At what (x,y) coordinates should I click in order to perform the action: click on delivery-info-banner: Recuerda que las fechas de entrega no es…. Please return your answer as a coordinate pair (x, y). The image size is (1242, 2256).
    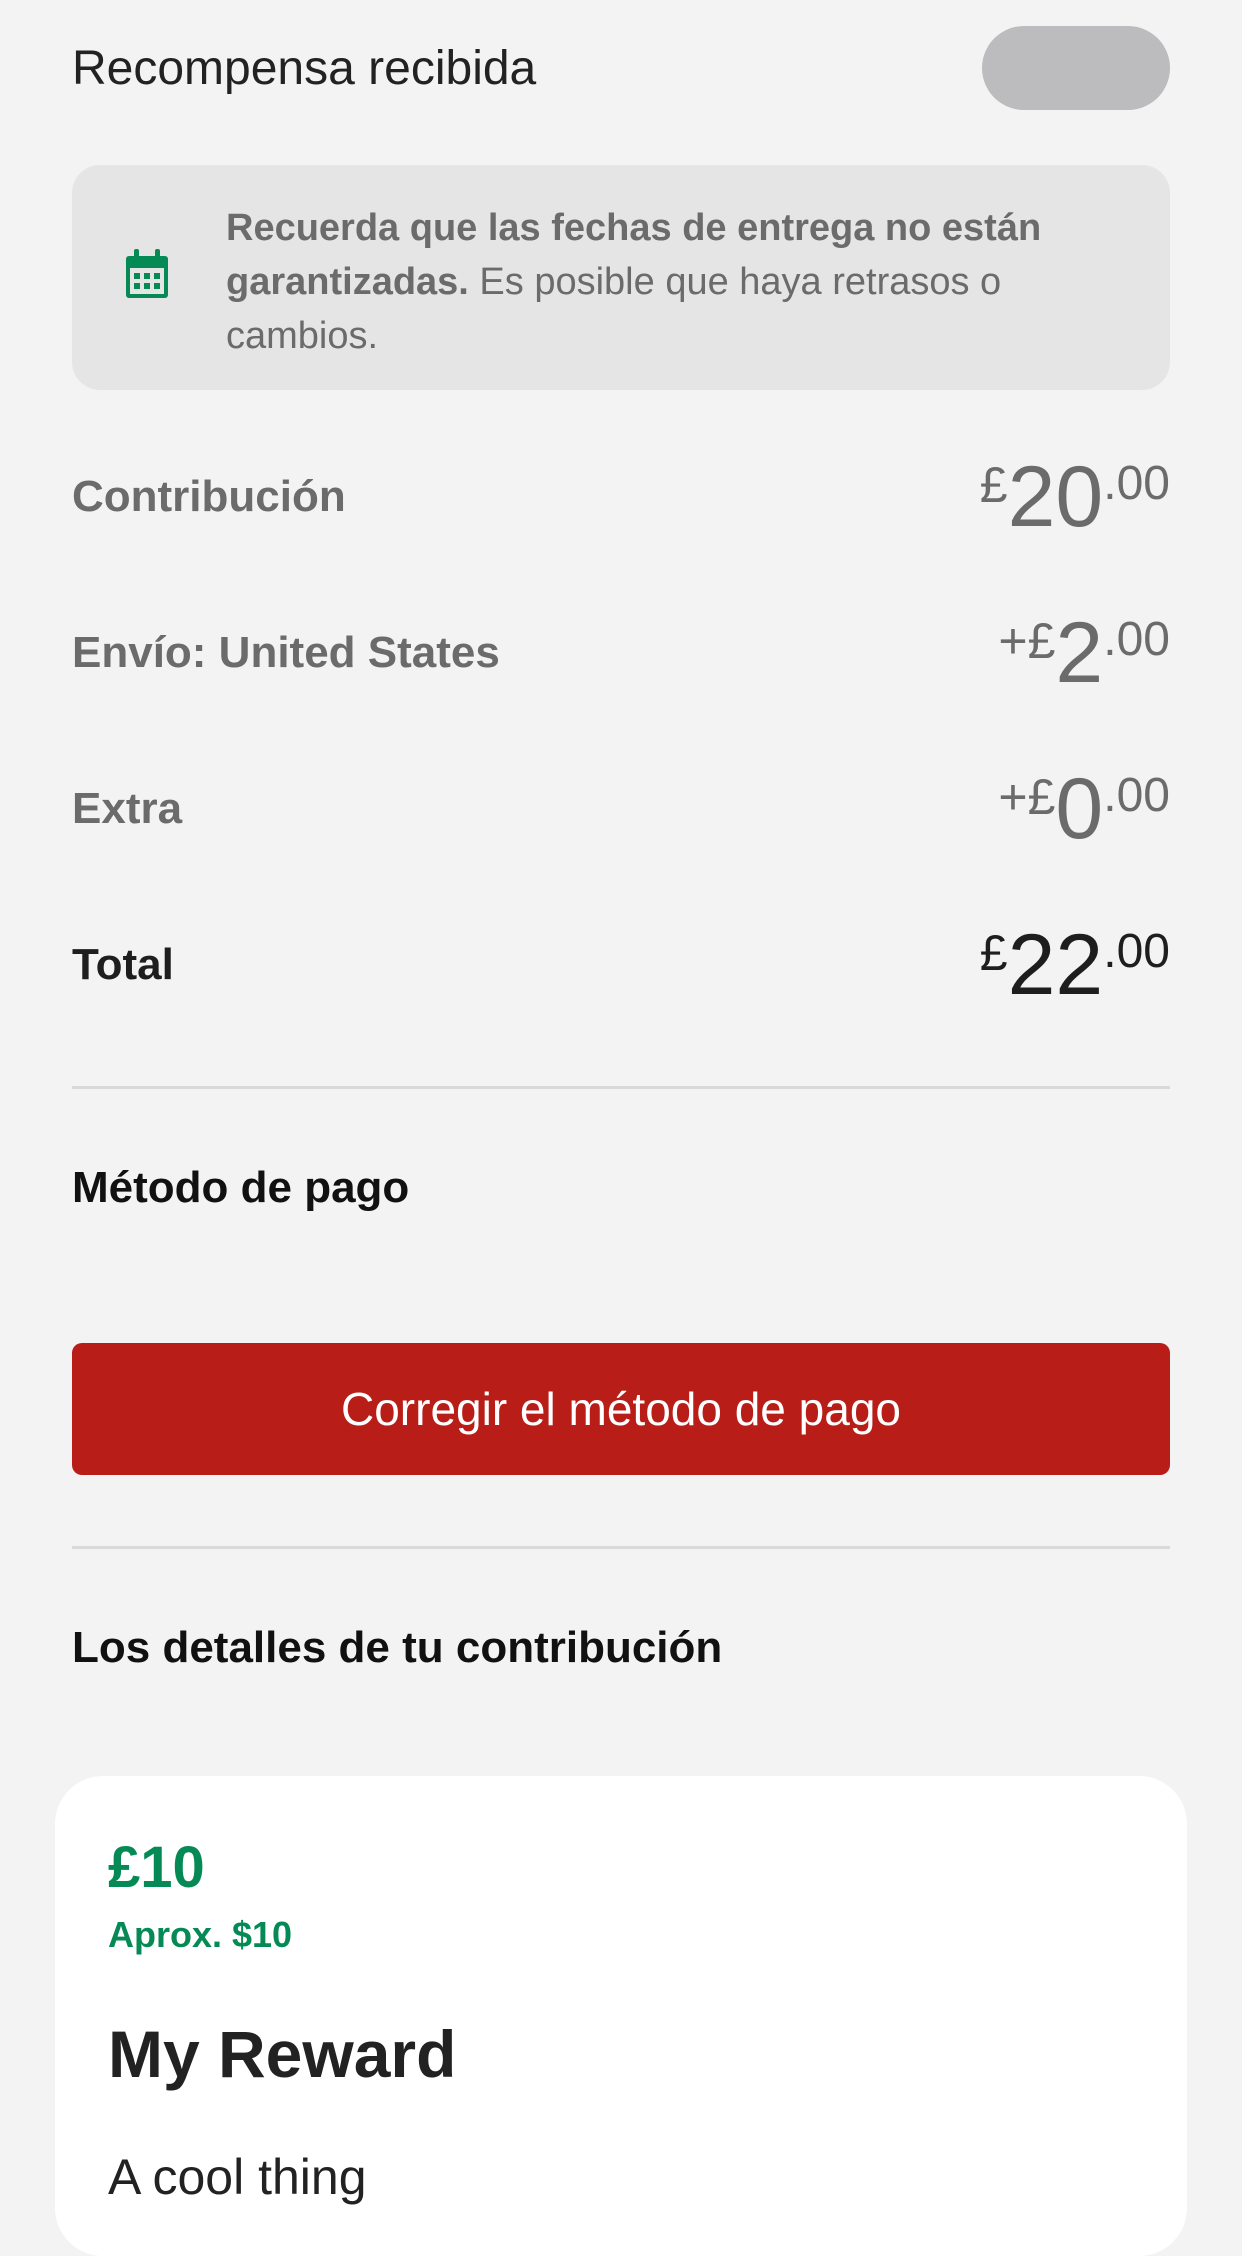
    Looking at the image, I should click on (621, 277).